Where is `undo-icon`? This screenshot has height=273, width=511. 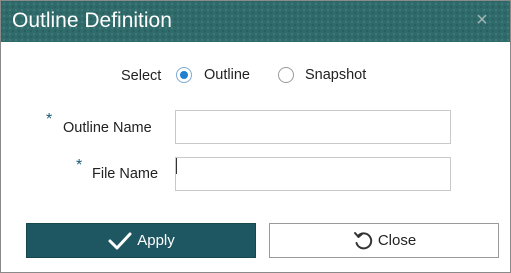 undo-icon is located at coordinates (363, 241).